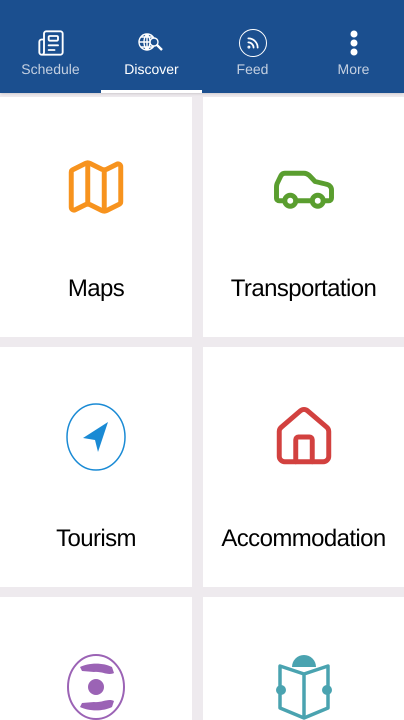 The image size is (404, 720). Describe the element at coordinates (50, 58) in the screenshot. I see `tab: Schedule` at that location.